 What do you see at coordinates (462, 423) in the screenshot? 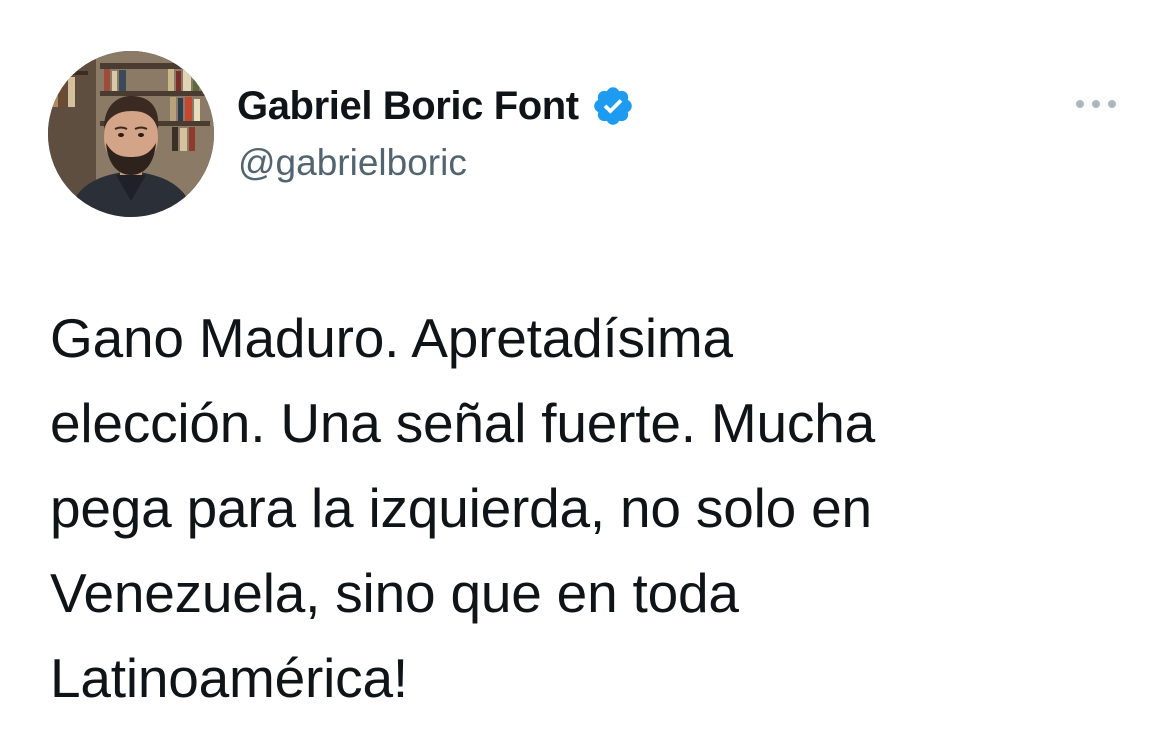
I see `tweet-text-line: elección. Una señal fuerte. Mucha` at bounding box center [462, 423].